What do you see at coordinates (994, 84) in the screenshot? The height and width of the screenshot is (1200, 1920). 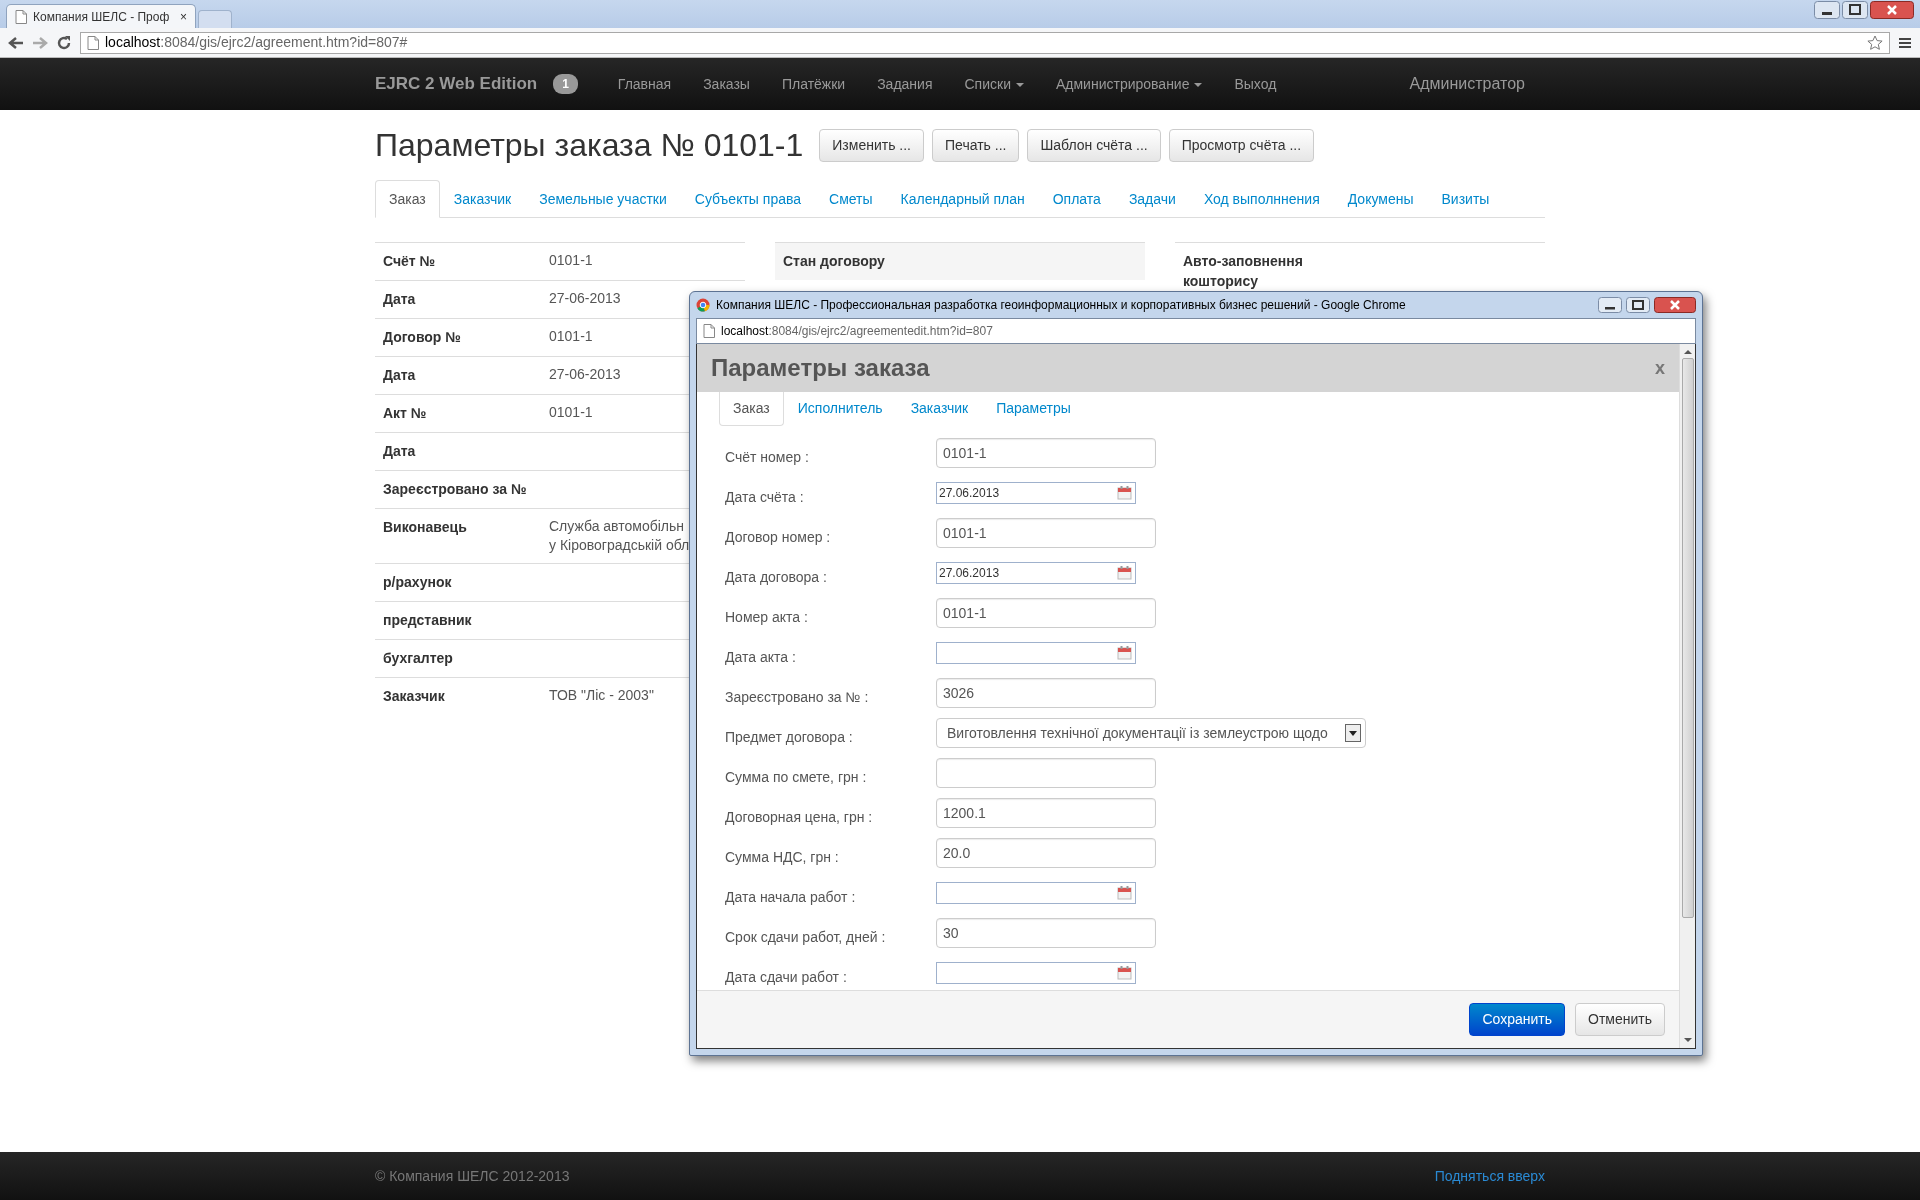 I see `nav-link: Списки` at bounding box center [994, 84].